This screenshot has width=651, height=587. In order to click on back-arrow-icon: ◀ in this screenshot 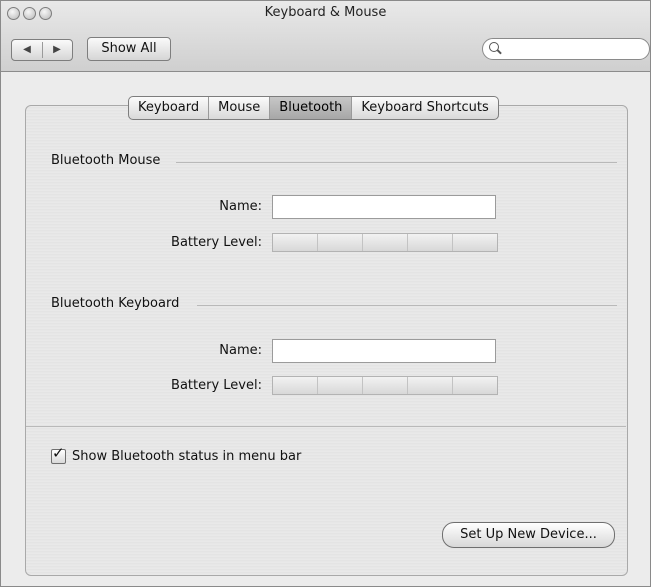, I will do `click(27, 50)`.